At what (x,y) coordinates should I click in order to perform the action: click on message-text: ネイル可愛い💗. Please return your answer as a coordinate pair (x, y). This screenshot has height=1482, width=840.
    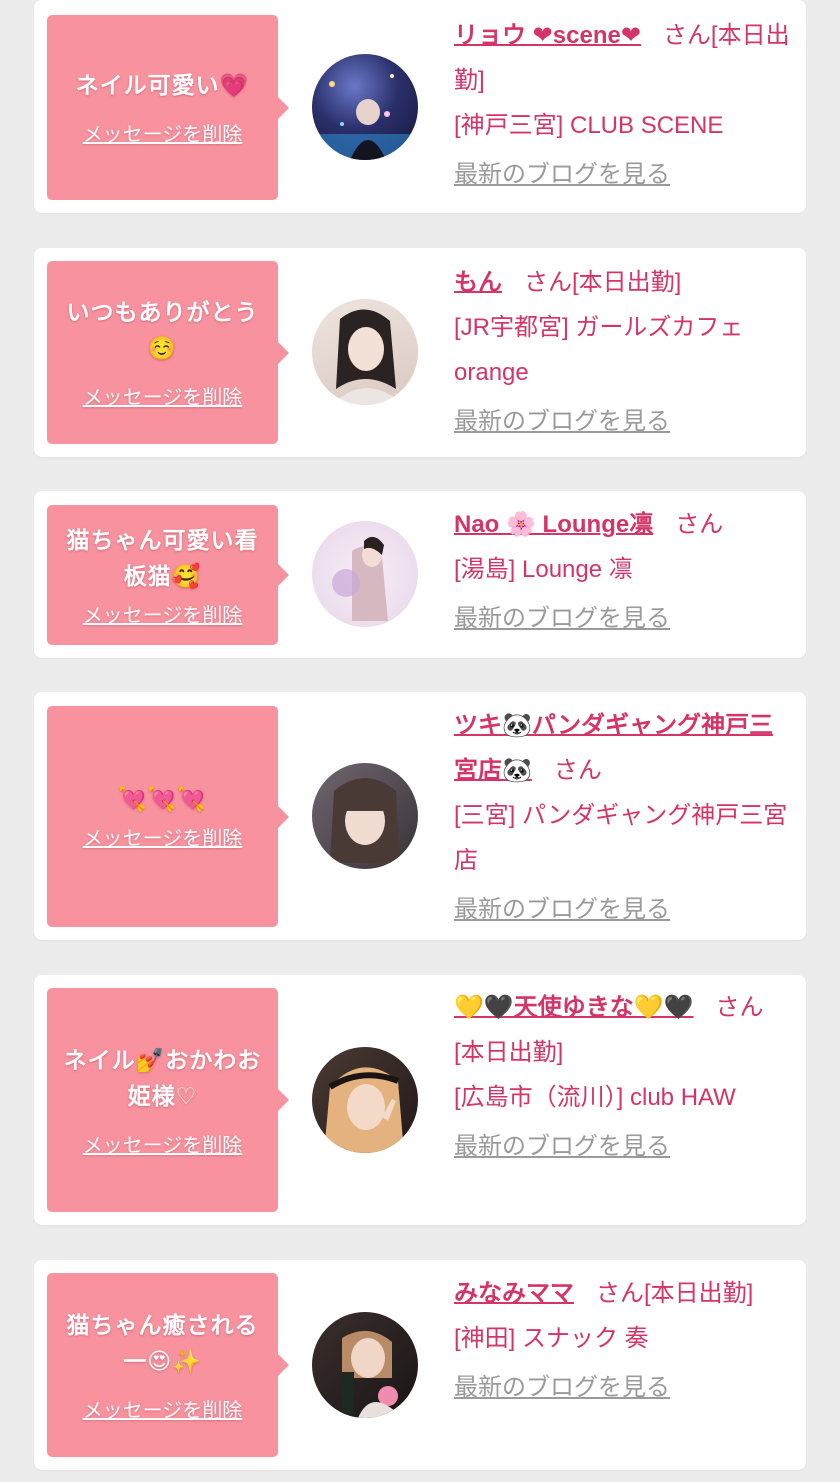
    Looking at the image, I should click on (162, 86).